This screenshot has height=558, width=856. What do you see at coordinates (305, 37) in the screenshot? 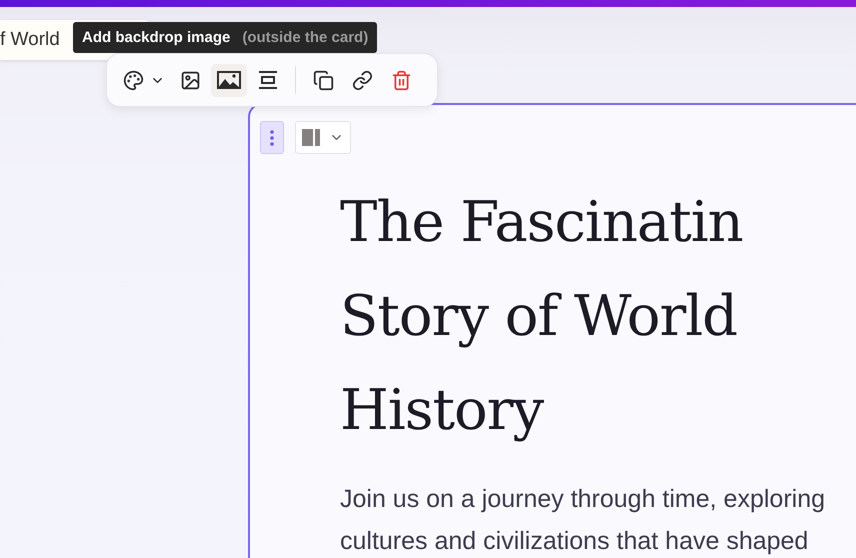
I see `tooltip-hint: (outside the card)` at bounding box center [305, 37].